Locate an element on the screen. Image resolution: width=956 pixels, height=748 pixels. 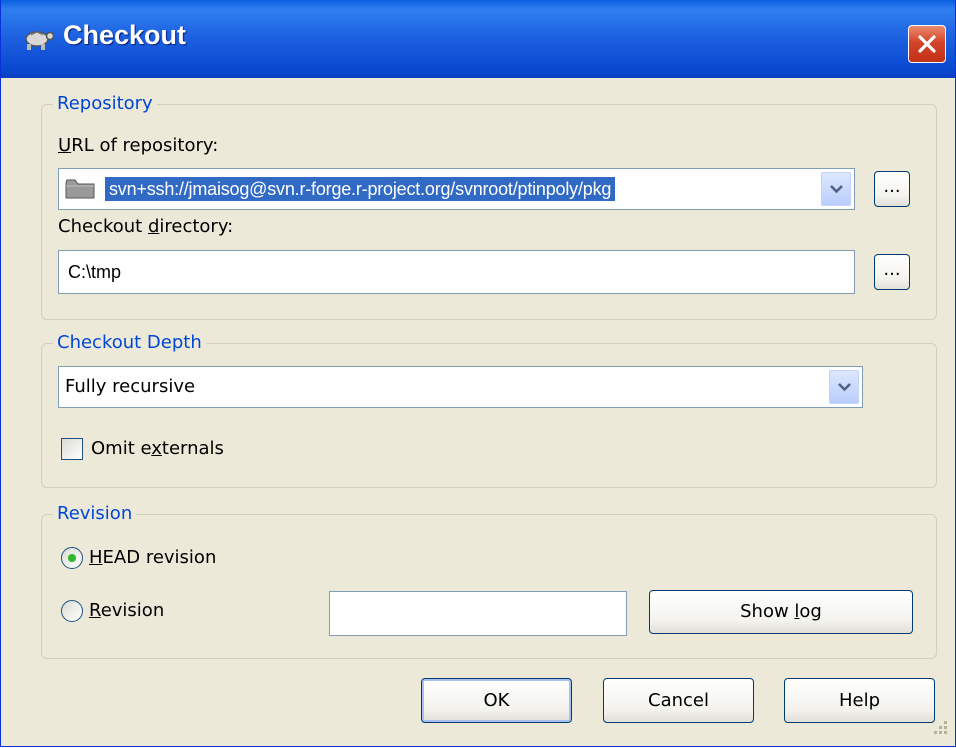
help-button: Help is located at coordinates (859, 700).